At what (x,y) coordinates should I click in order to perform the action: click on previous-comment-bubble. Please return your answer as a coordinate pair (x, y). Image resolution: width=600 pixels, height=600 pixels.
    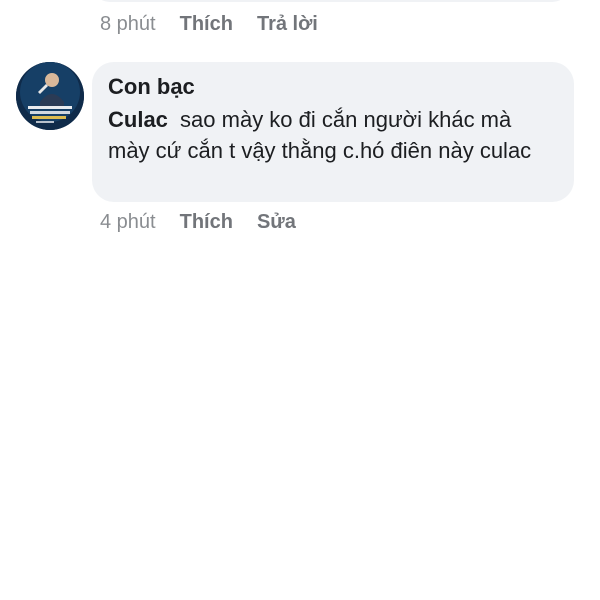
    Looking at the image, I should click on (331, 1).